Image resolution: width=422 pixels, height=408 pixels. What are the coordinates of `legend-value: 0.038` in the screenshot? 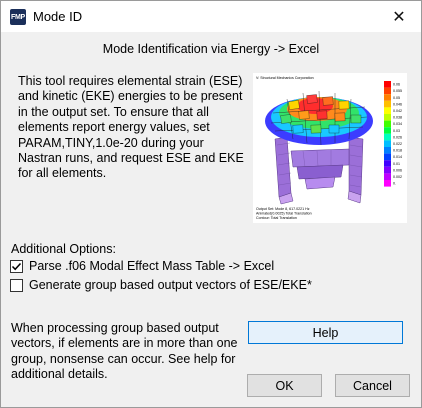 It's located at (397, 118).